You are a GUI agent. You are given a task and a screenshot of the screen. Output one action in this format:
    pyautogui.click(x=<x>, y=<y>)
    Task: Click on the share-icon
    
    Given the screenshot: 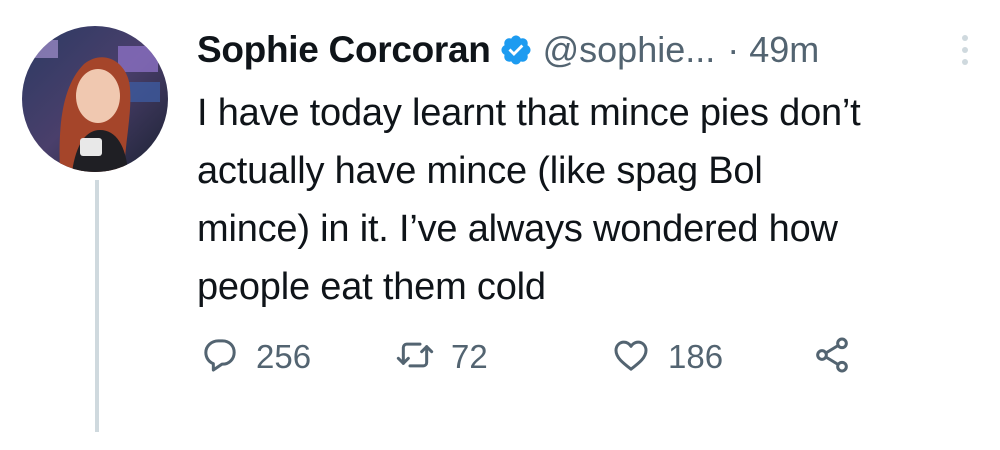 What is the action you would take?
    pyautogui.click(x=832, y=357)
    